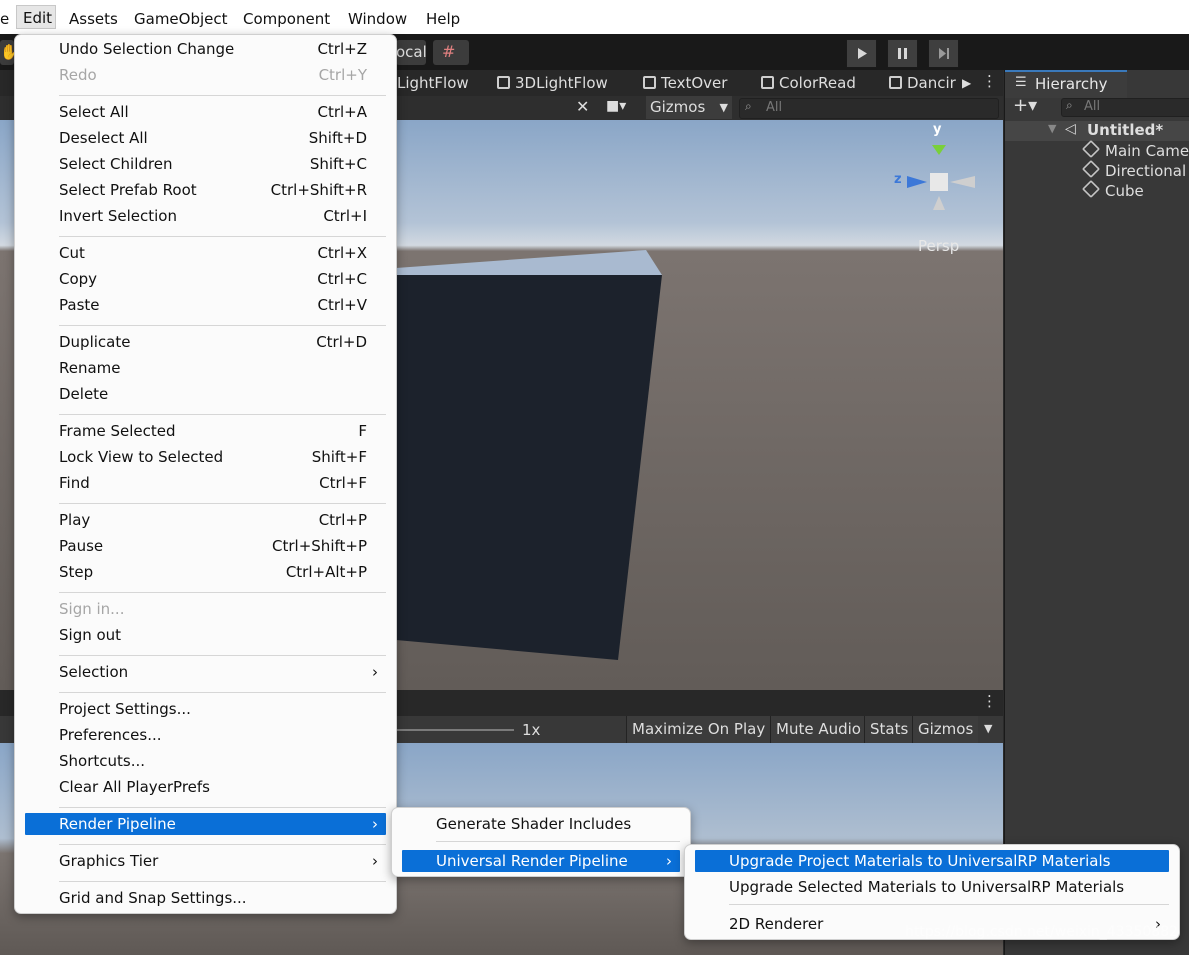  Describe the element at coordinates (205, 520) in the screenshot. I see `menu-item-play: Play Ctrl+P` at that location.